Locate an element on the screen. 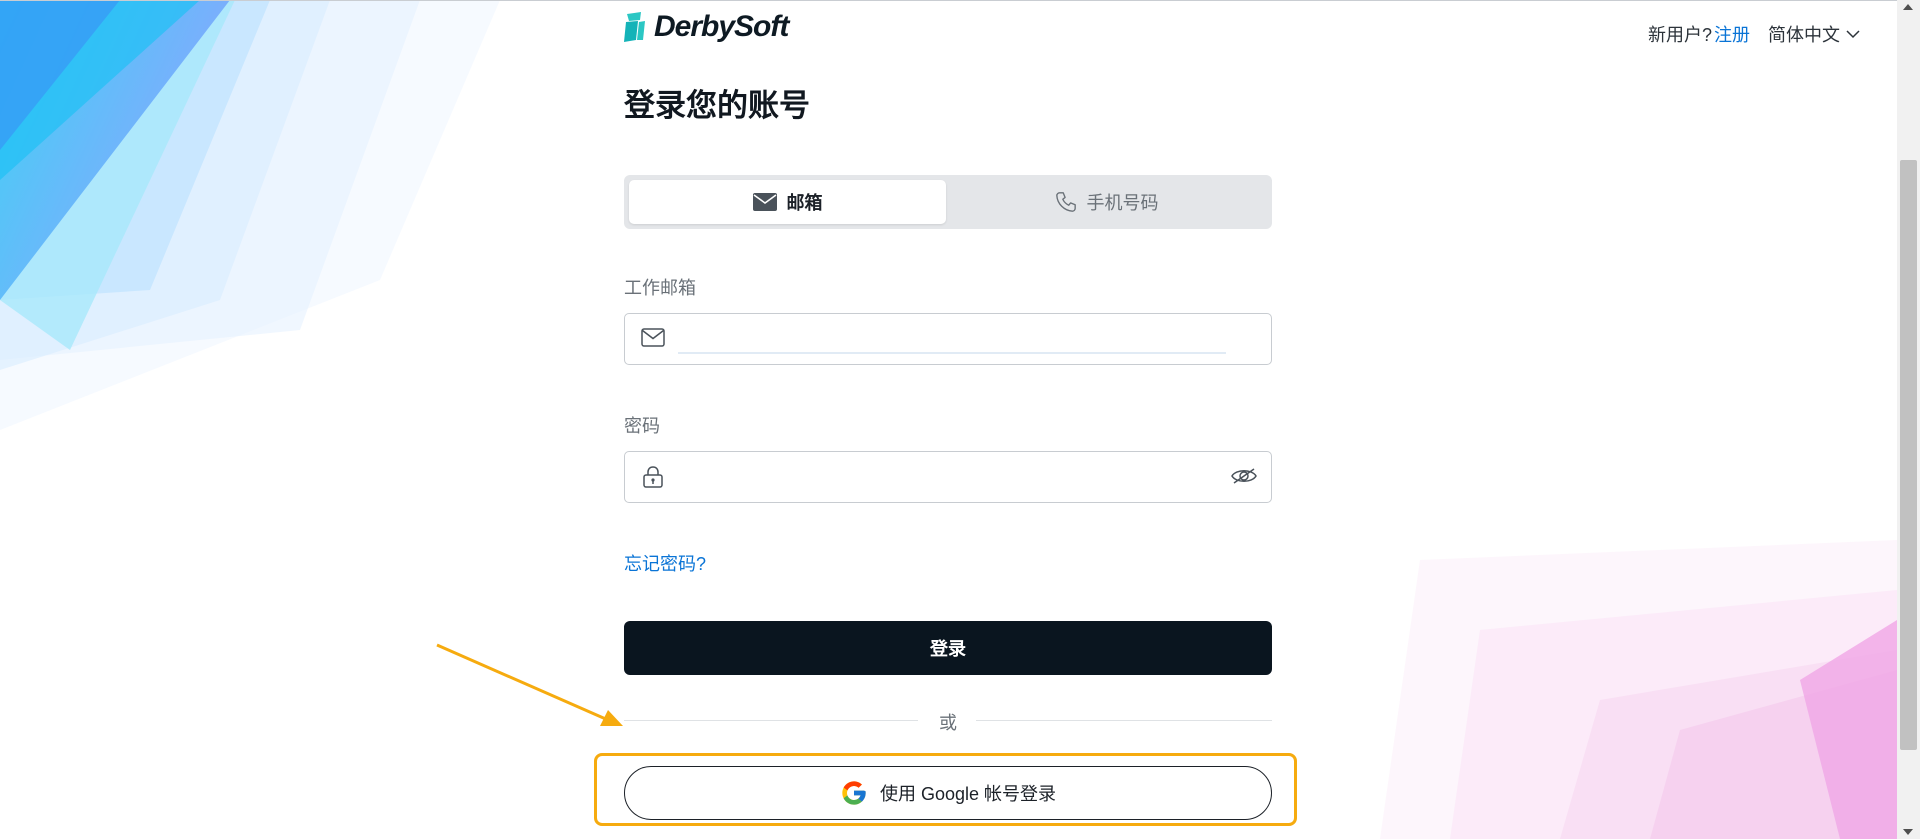 Image resolution: width=1920 pixels, height=839 pixels. vertical-scrollbar is located at coordinates (1908, 419).